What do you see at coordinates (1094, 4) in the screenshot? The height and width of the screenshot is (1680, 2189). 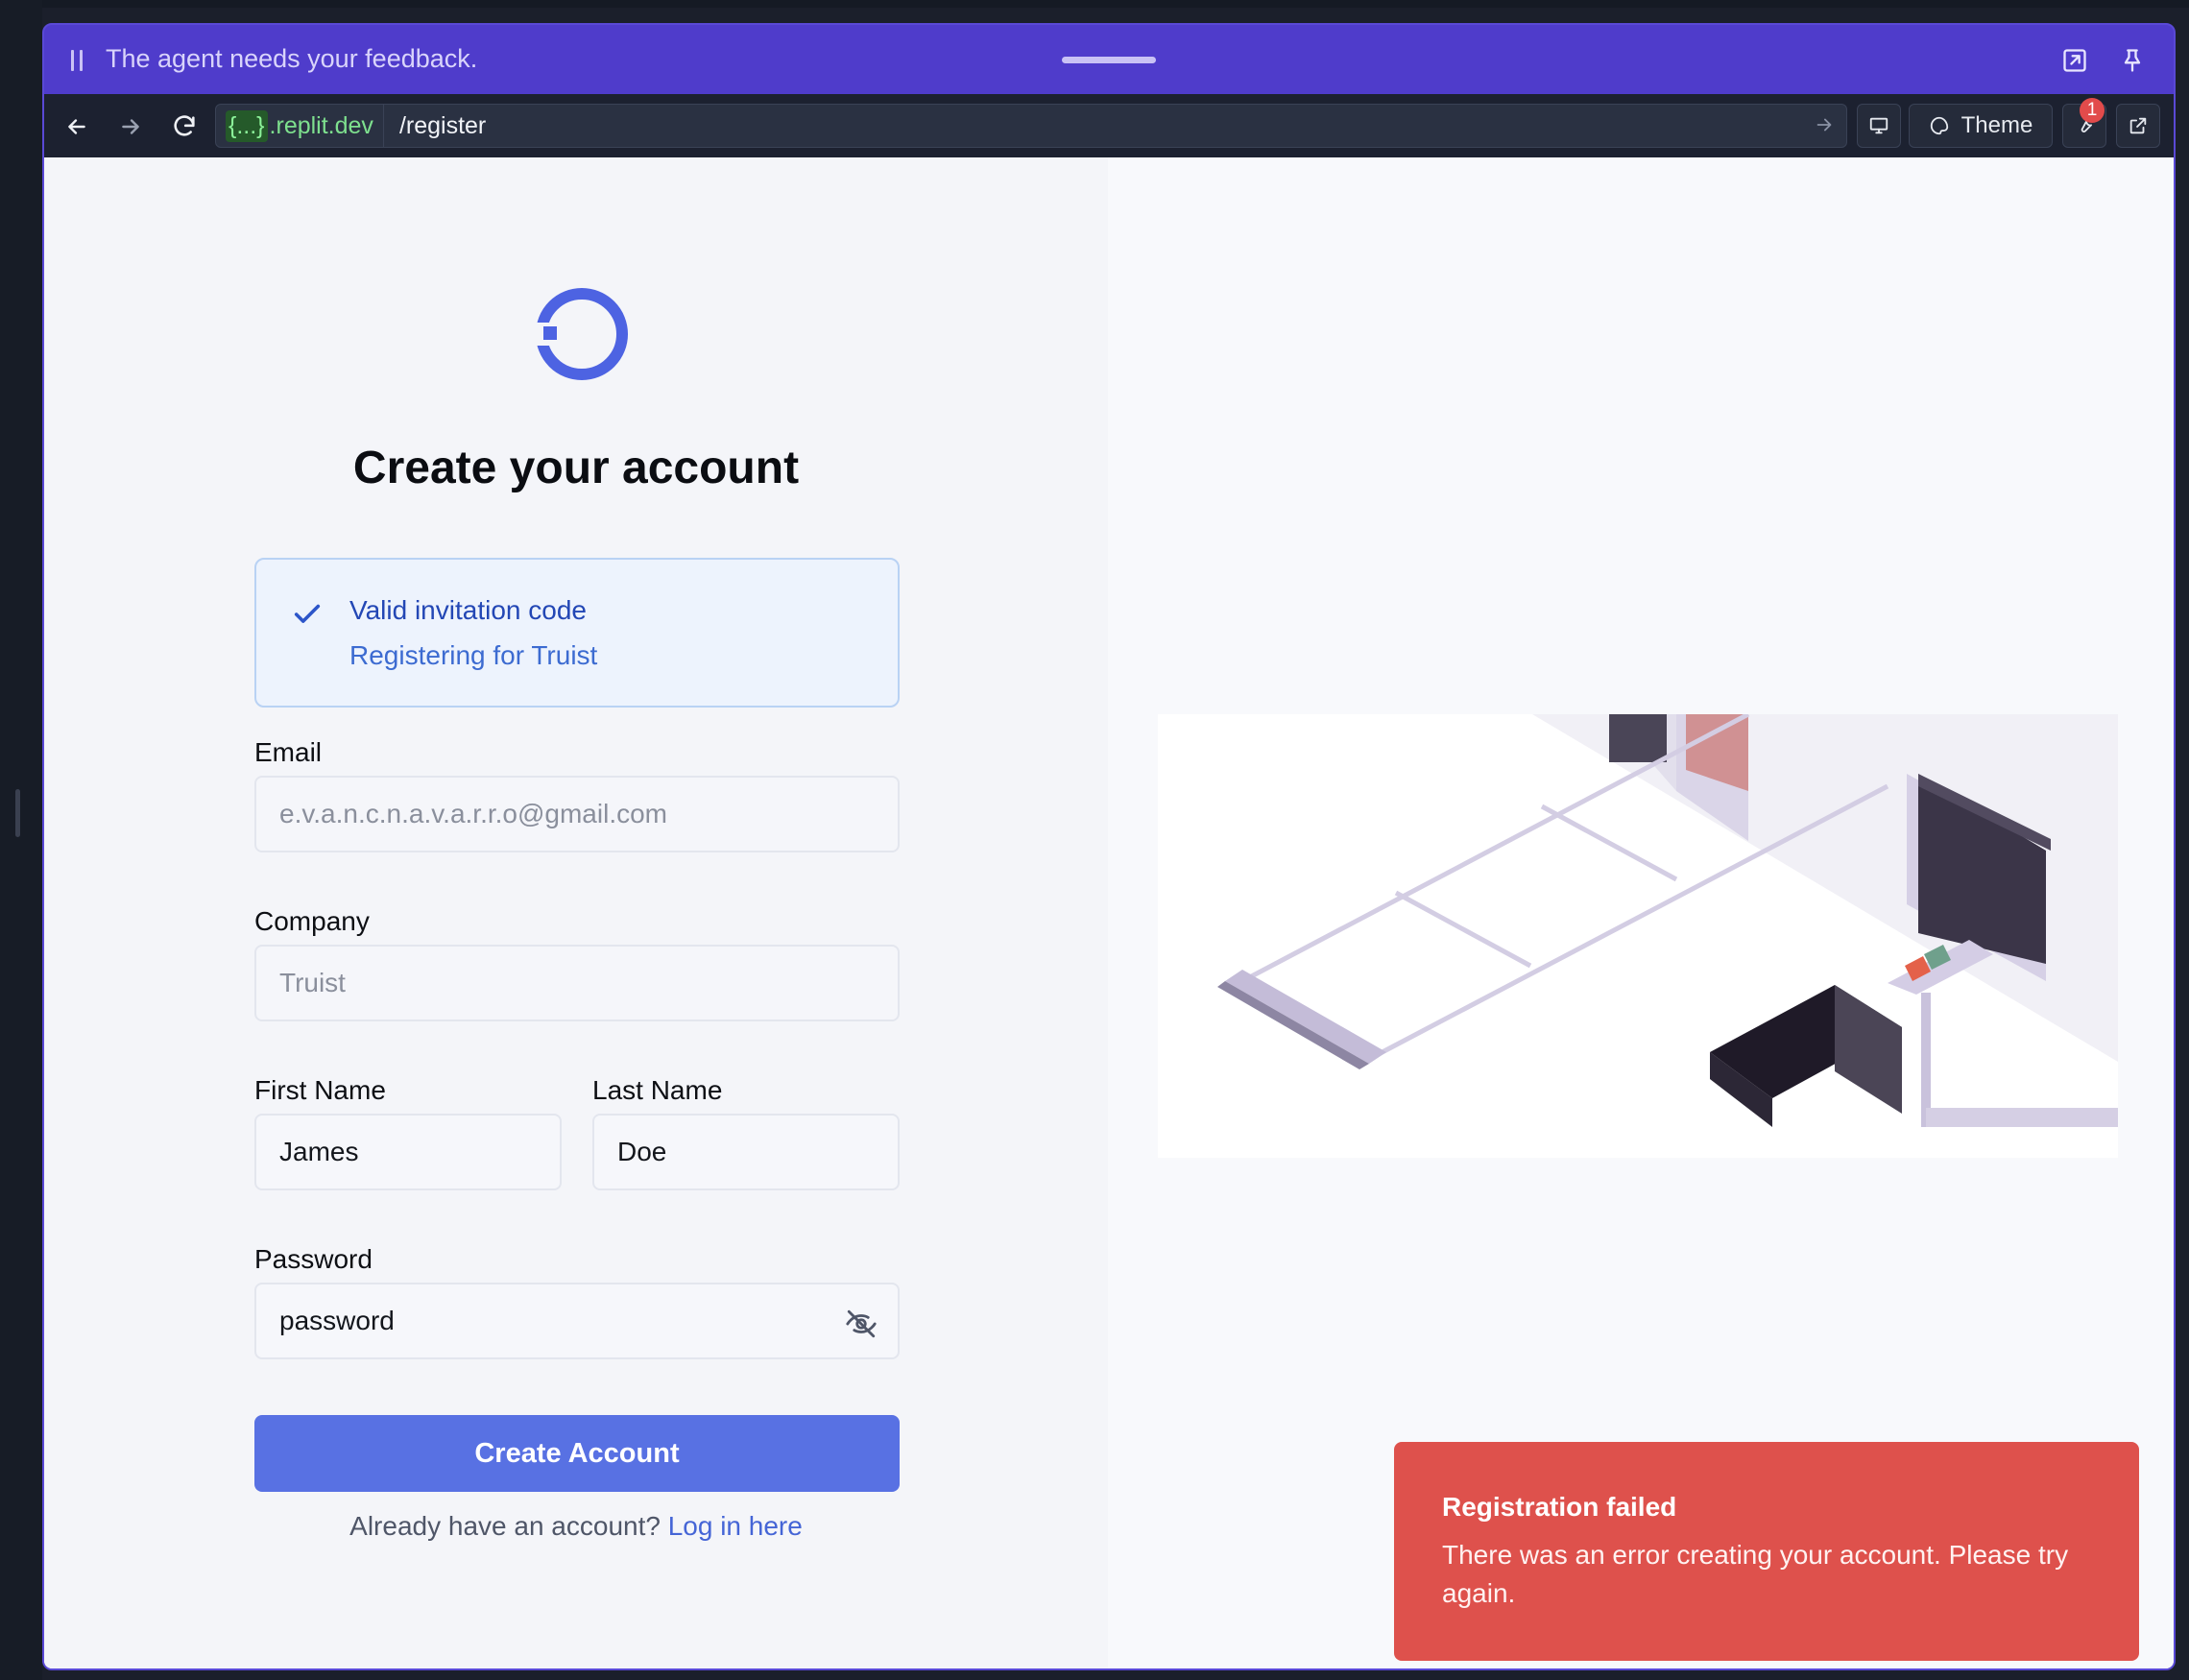 I see `host-top-strip` at bounding box center [1094, 4].